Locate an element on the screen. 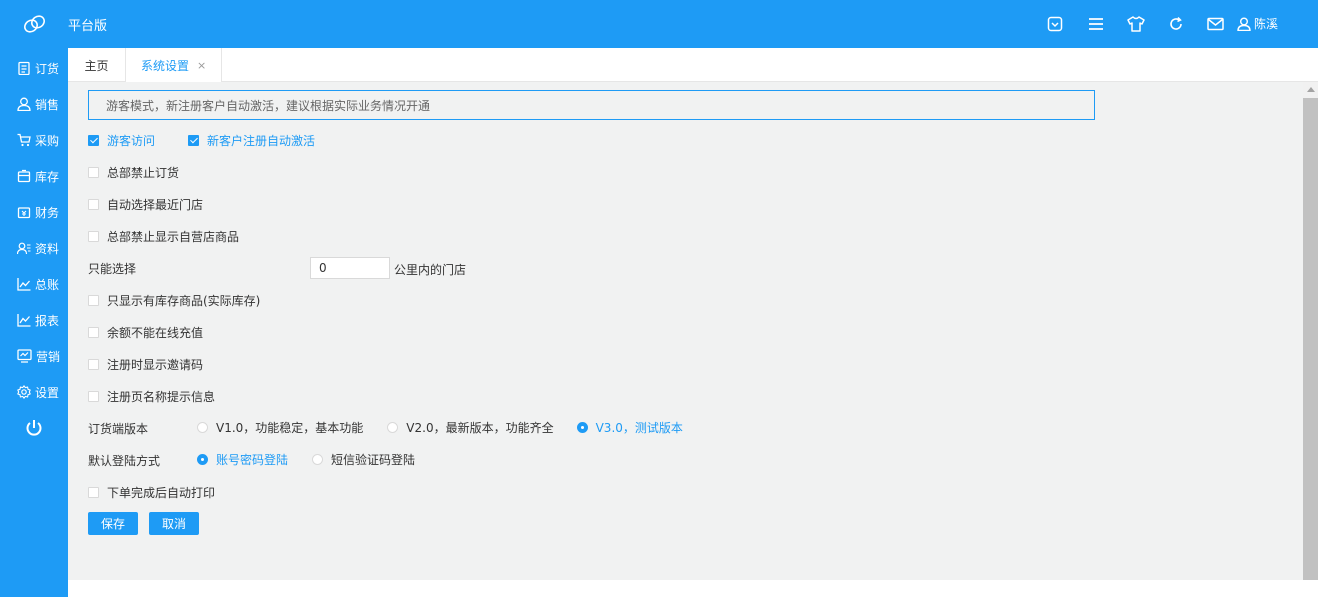 This screenshot has height=597, width=1318. sidebar-item-finance: 财务 is located at coordinates (34, 212).